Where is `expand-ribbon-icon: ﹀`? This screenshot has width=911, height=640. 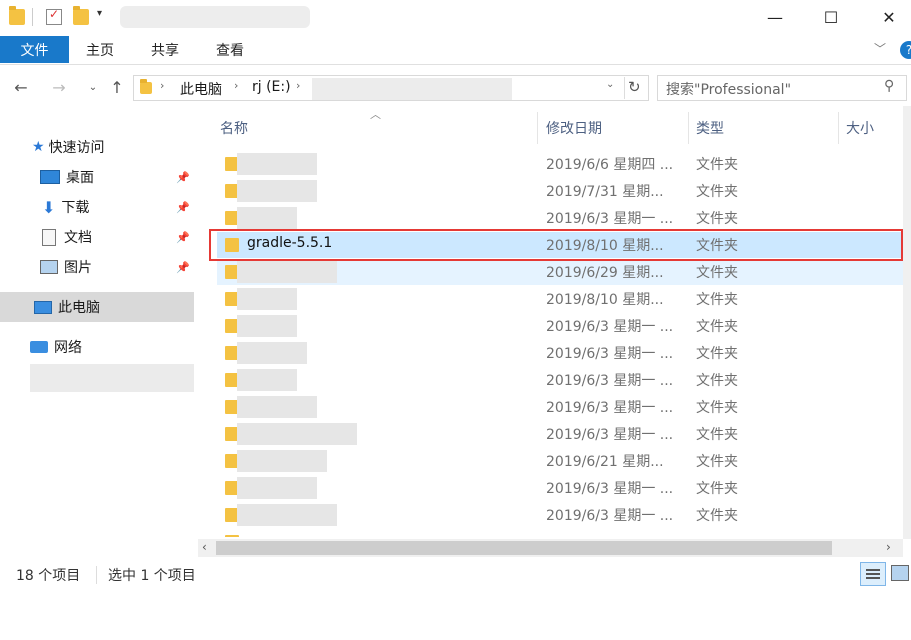 expand-ribbon-icon: ﹀ is located at coordinates (880, 48).